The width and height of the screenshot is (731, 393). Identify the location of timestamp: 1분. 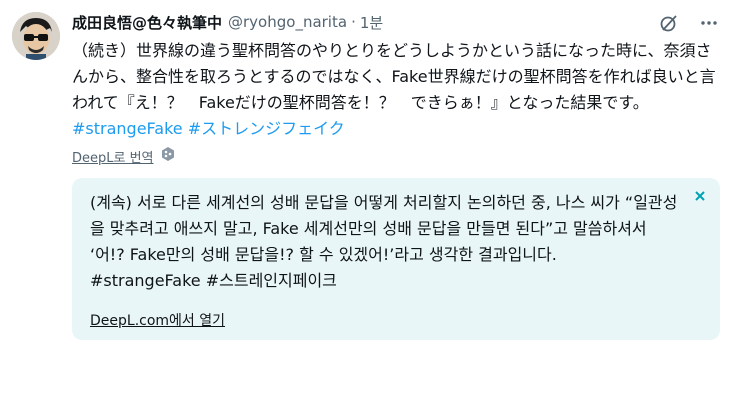
(371, 22).